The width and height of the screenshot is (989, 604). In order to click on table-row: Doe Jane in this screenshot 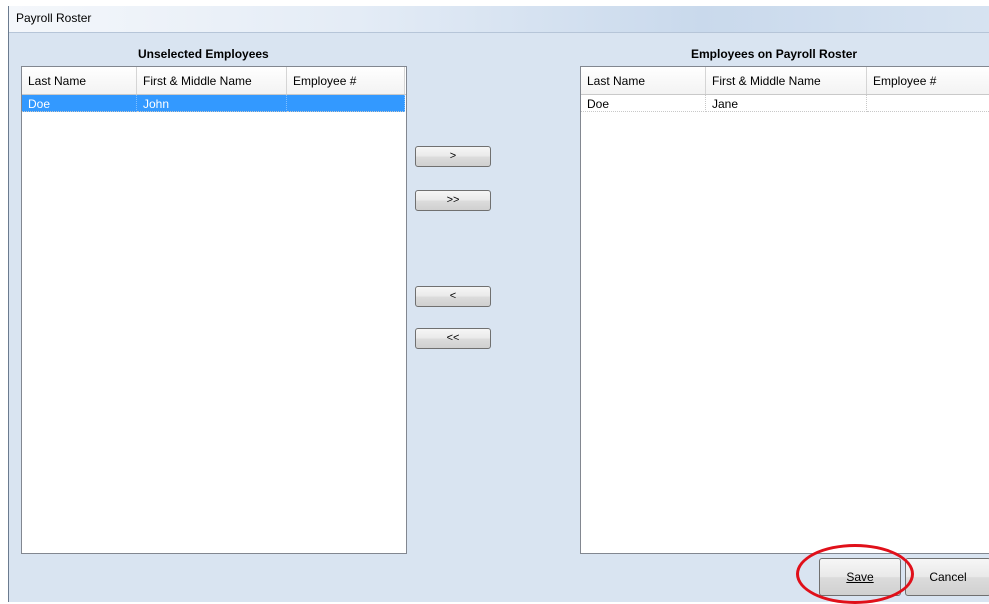, I will do `click(785, 103)`.